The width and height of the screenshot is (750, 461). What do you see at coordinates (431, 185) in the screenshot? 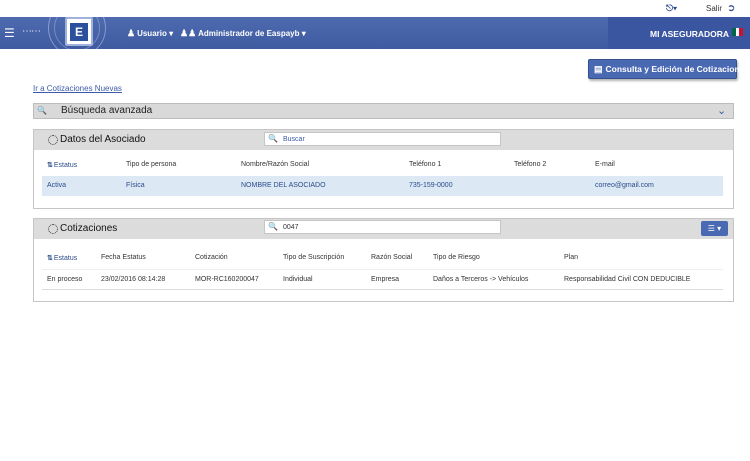
I see `cell-telefono1: 735-159-0000` at bounding box center [431, 185].